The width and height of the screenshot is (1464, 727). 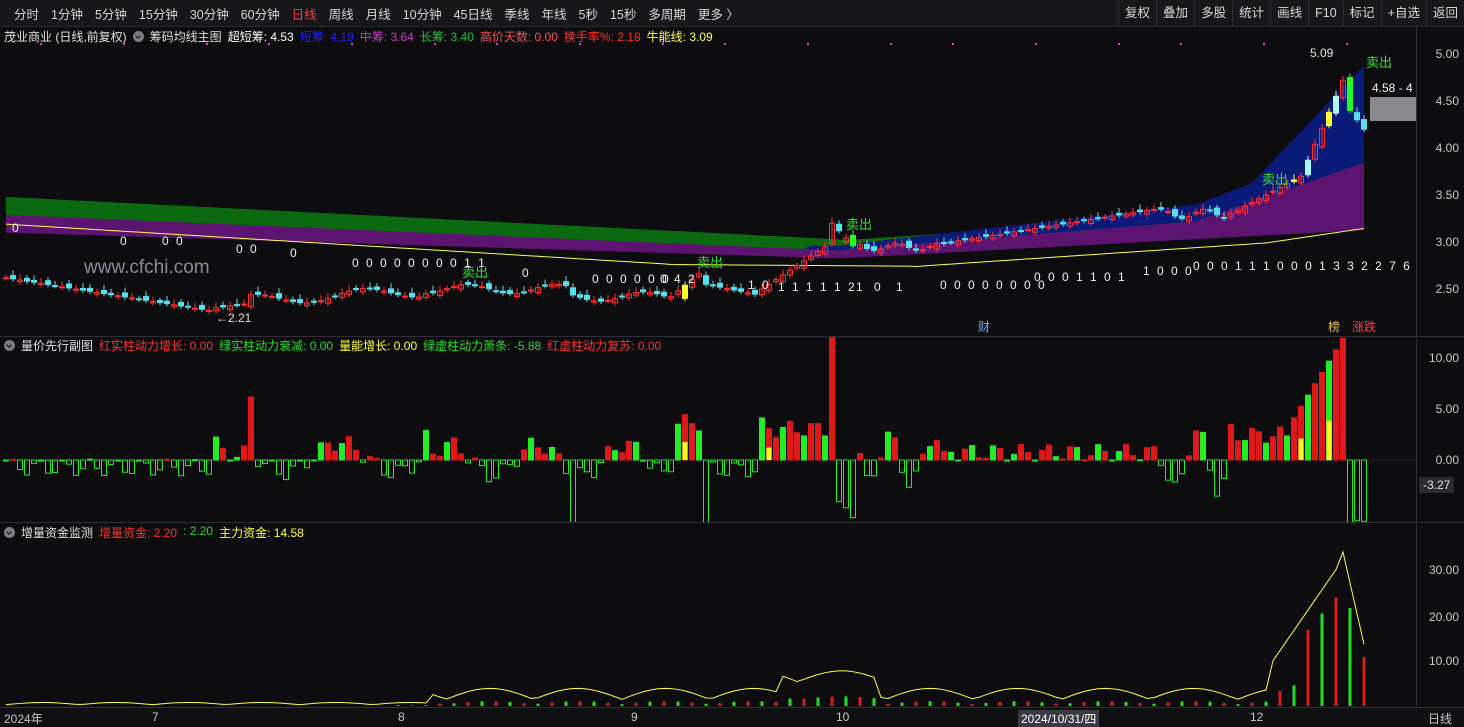 I want to click on period-tab: 5分钟, so click(x=111, y=13).